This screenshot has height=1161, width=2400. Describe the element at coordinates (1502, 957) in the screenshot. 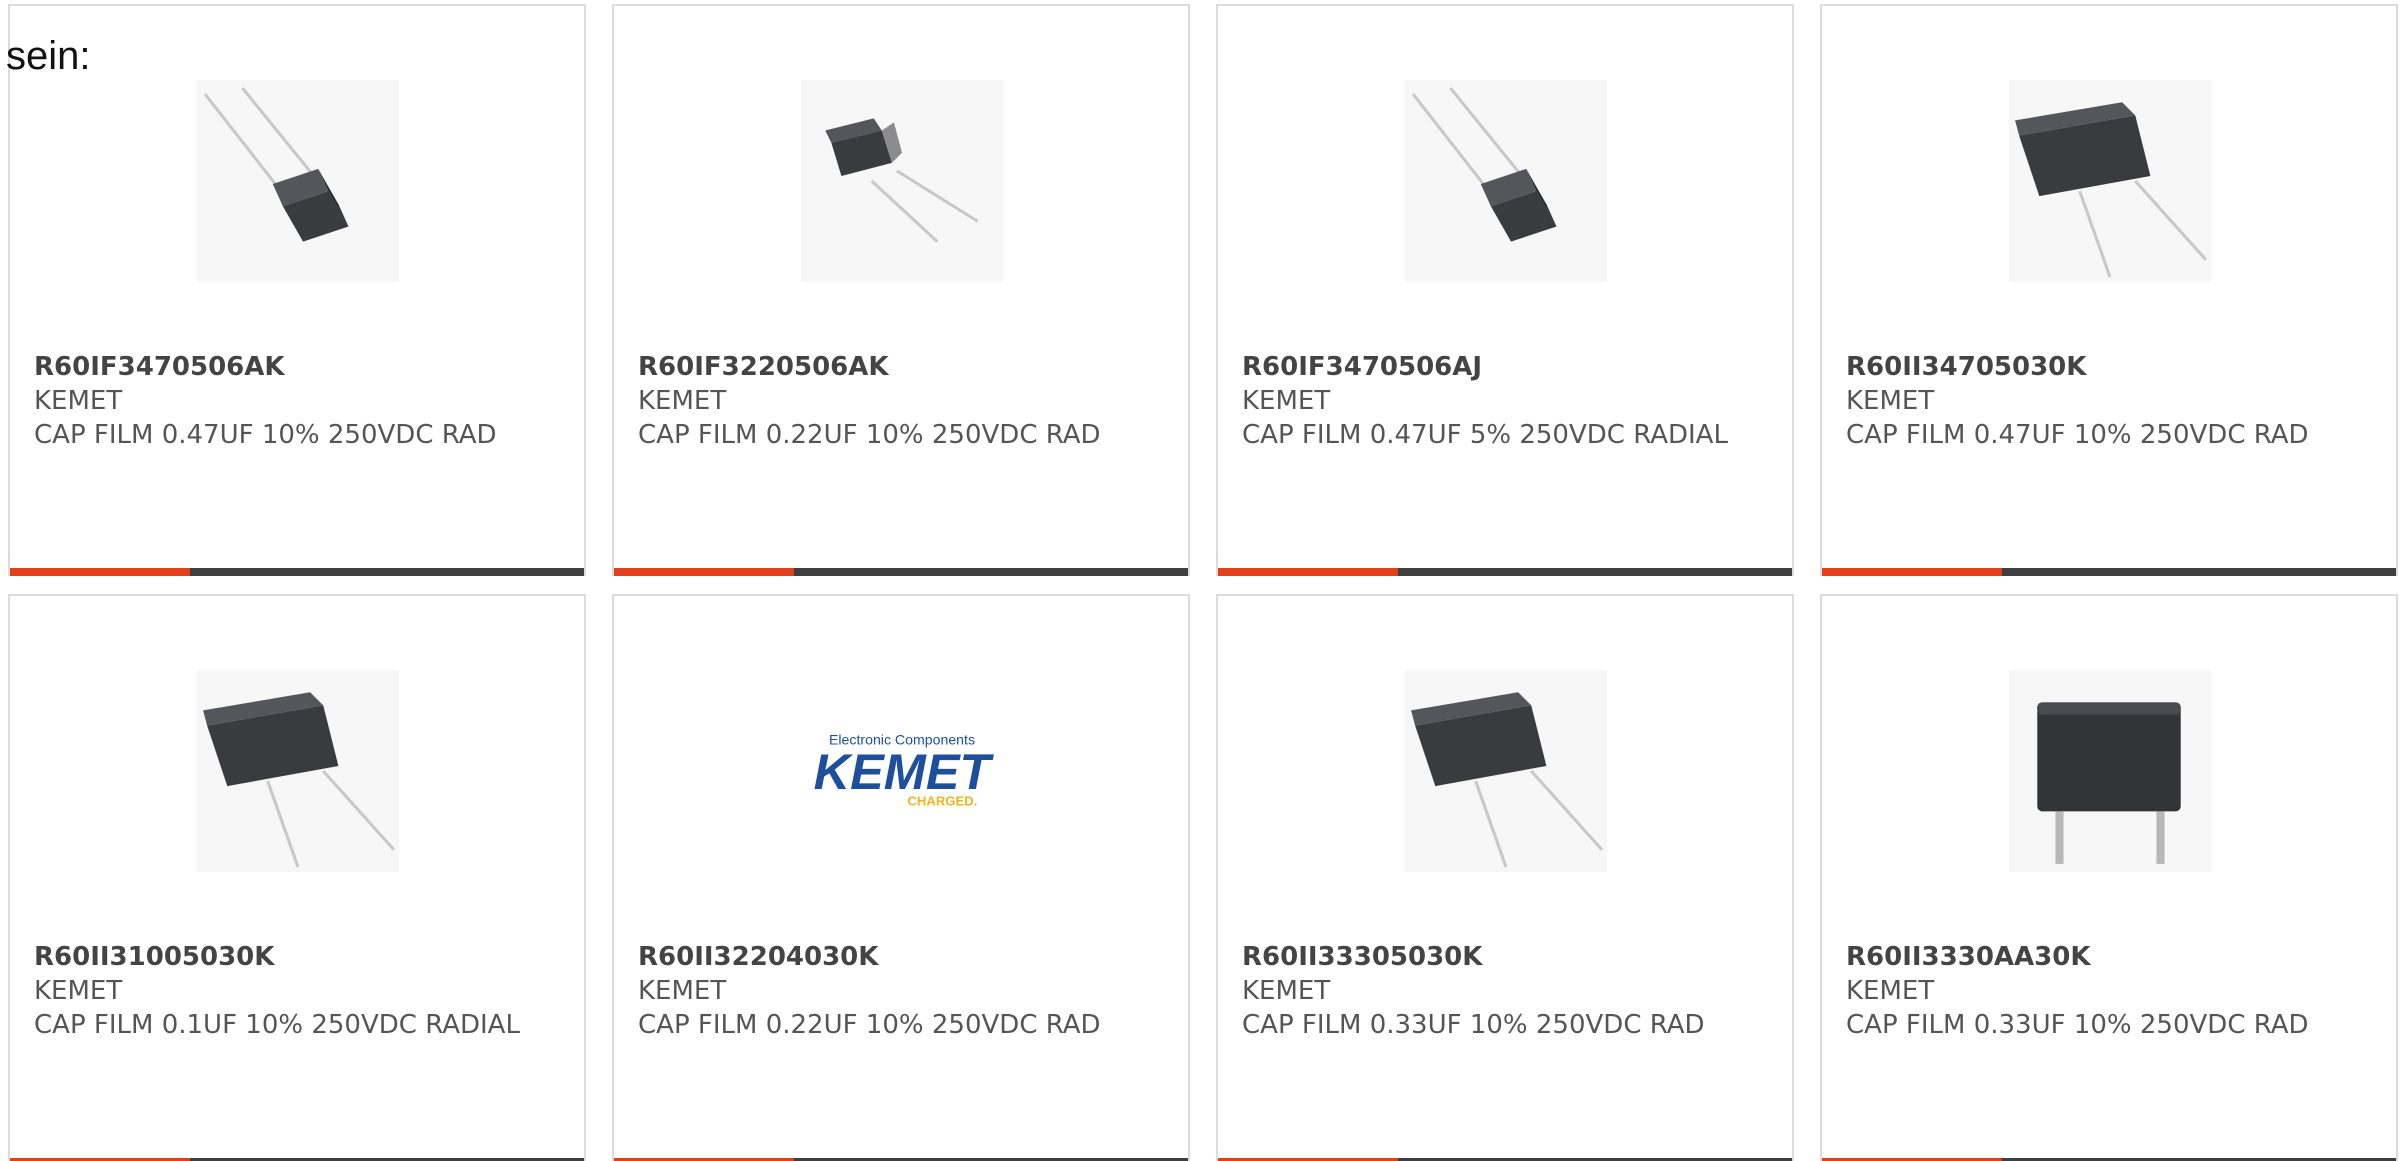

I see `part-number: R60II33305030K` at that location.